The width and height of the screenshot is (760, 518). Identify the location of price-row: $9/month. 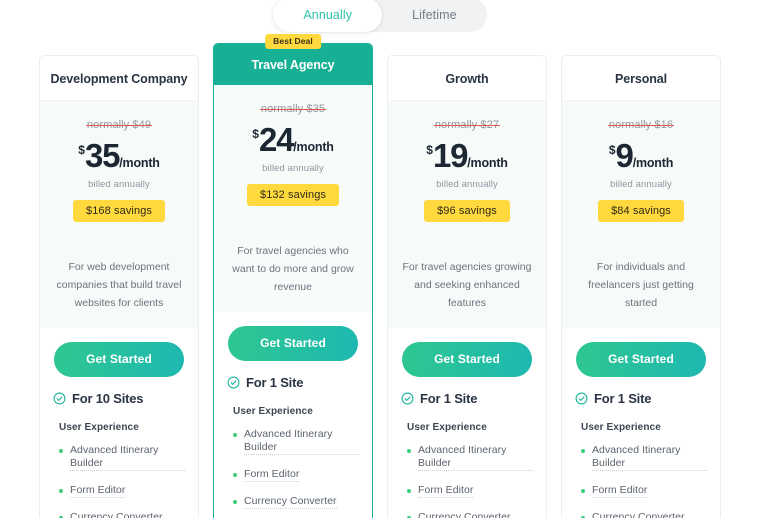
(641, 155).